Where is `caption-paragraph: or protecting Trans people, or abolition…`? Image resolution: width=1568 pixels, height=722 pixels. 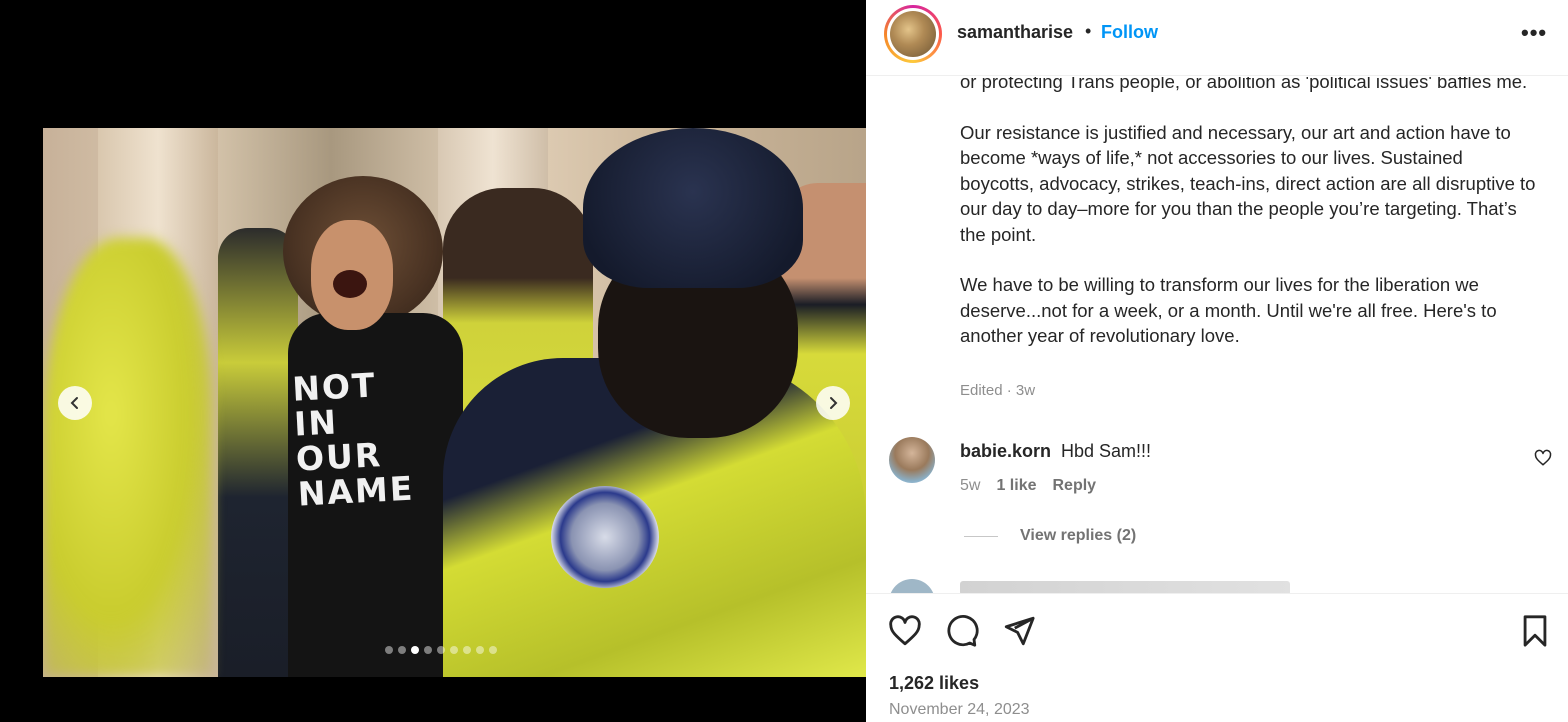
caption-paragraph: or protecting Trans people, or abolition… is located at coordinates (1244, 84).